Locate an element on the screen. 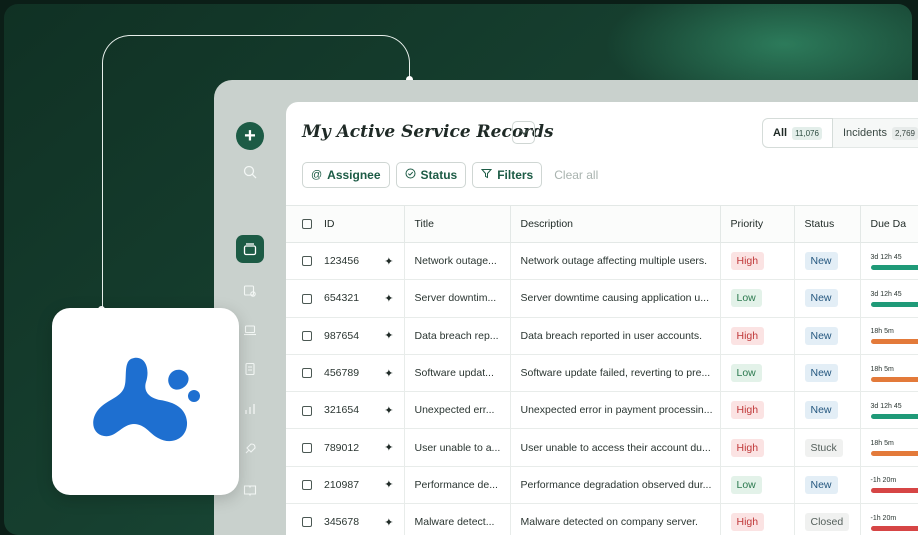 The height and width of the screenshot is (535, 918). record-id: 345678 is located at coordinates (342, 522).